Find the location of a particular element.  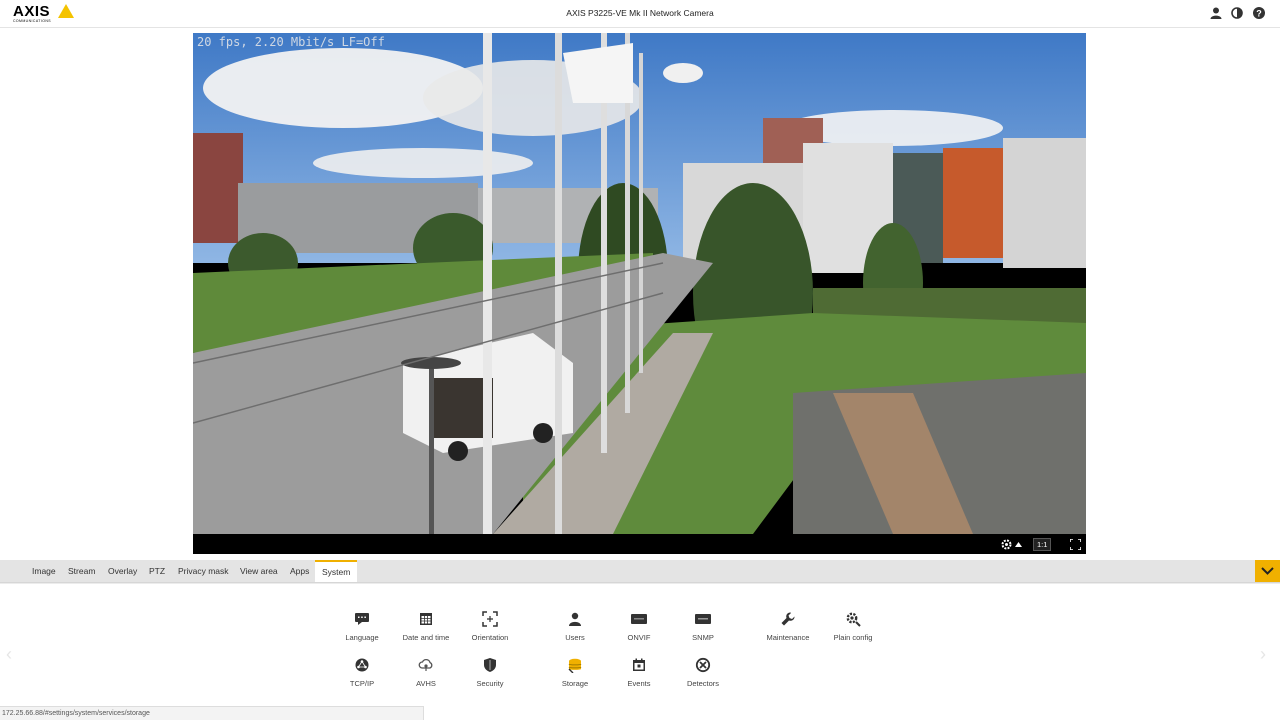

users-icon is located at coordinates (575, 619).